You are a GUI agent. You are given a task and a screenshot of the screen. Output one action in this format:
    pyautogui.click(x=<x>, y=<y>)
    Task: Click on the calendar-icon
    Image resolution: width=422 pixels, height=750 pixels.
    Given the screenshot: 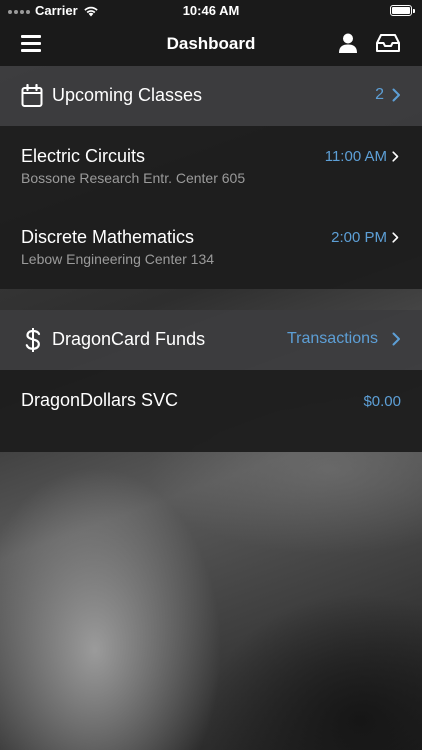 What is the action you would take?
    pyautogui.click(x=32, y=95)
    